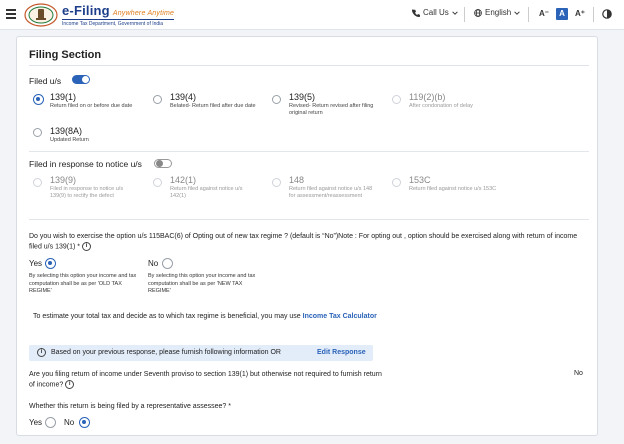 The height and width of the screenshot is (444, 624). I want to click on notice-desc-142-1: Return filed against notice u/s 142(1), so click(206, 193).